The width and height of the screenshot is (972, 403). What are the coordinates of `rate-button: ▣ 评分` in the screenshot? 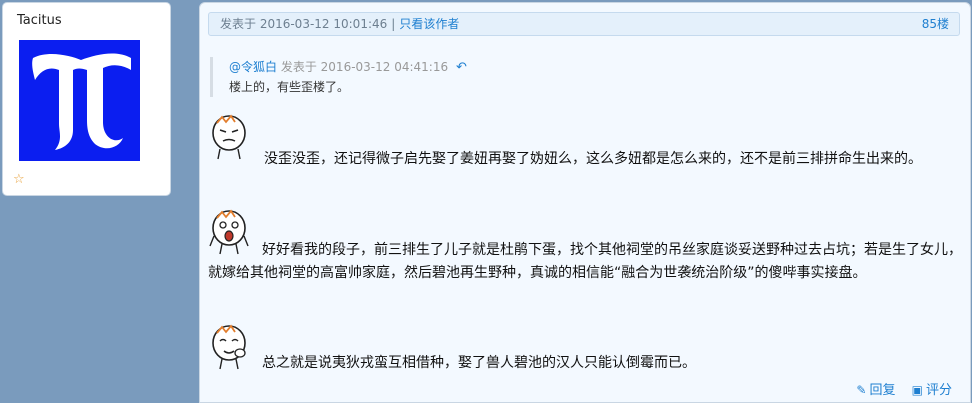 It's located at (932, 390).